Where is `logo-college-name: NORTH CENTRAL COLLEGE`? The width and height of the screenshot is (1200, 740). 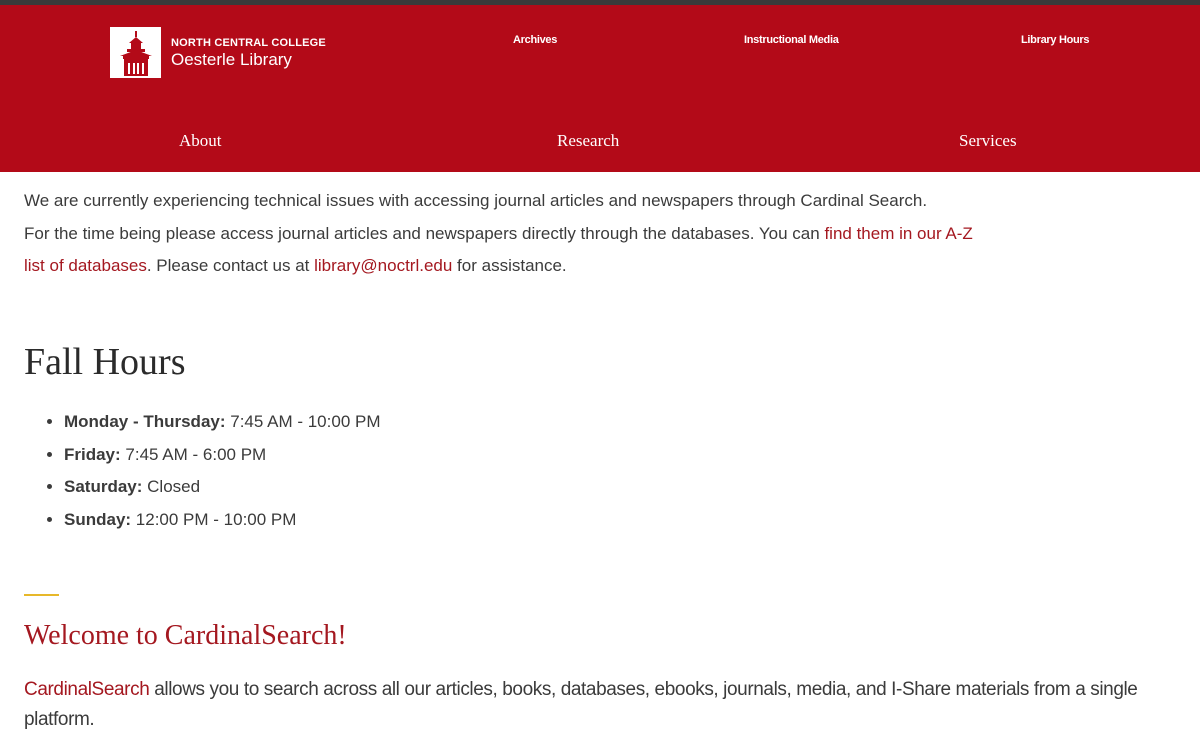 logo-college-name: NORTH CENTRAL COLLEGE is located at coordinates (248, 42).